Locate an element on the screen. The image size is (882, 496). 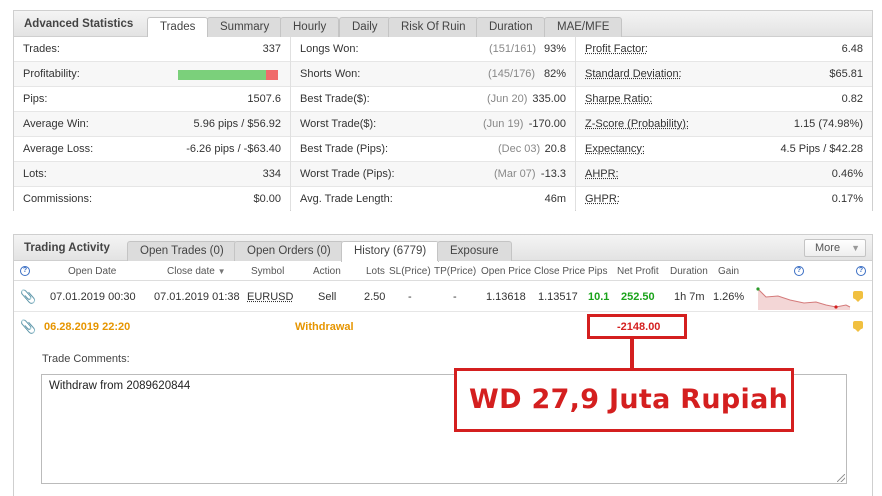
tab-duration: Duration is located at coordinates (511, 27).